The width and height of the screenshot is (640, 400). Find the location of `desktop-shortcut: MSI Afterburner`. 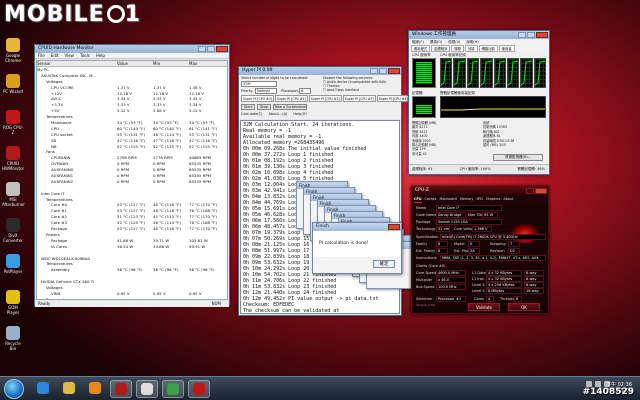

desktop-shortcut: MSI Afterburner is located at coordinates (13, 197).